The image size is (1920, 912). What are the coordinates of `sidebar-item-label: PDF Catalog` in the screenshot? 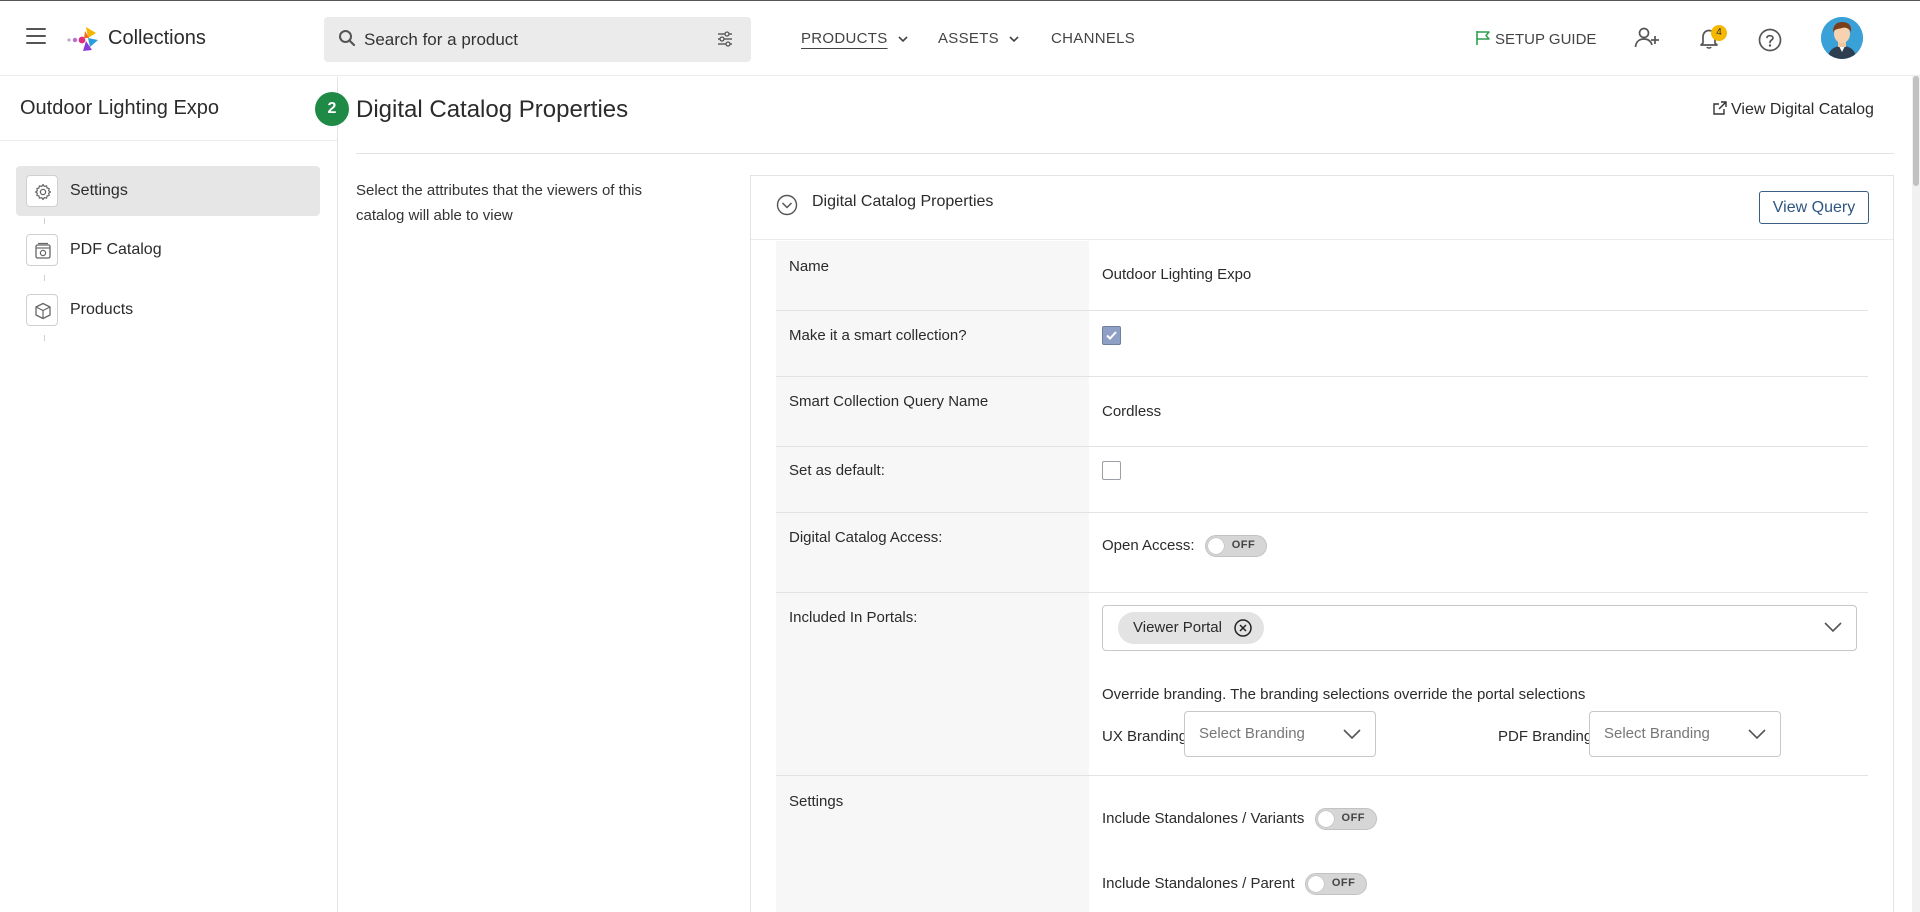 It's located at (116, 249).